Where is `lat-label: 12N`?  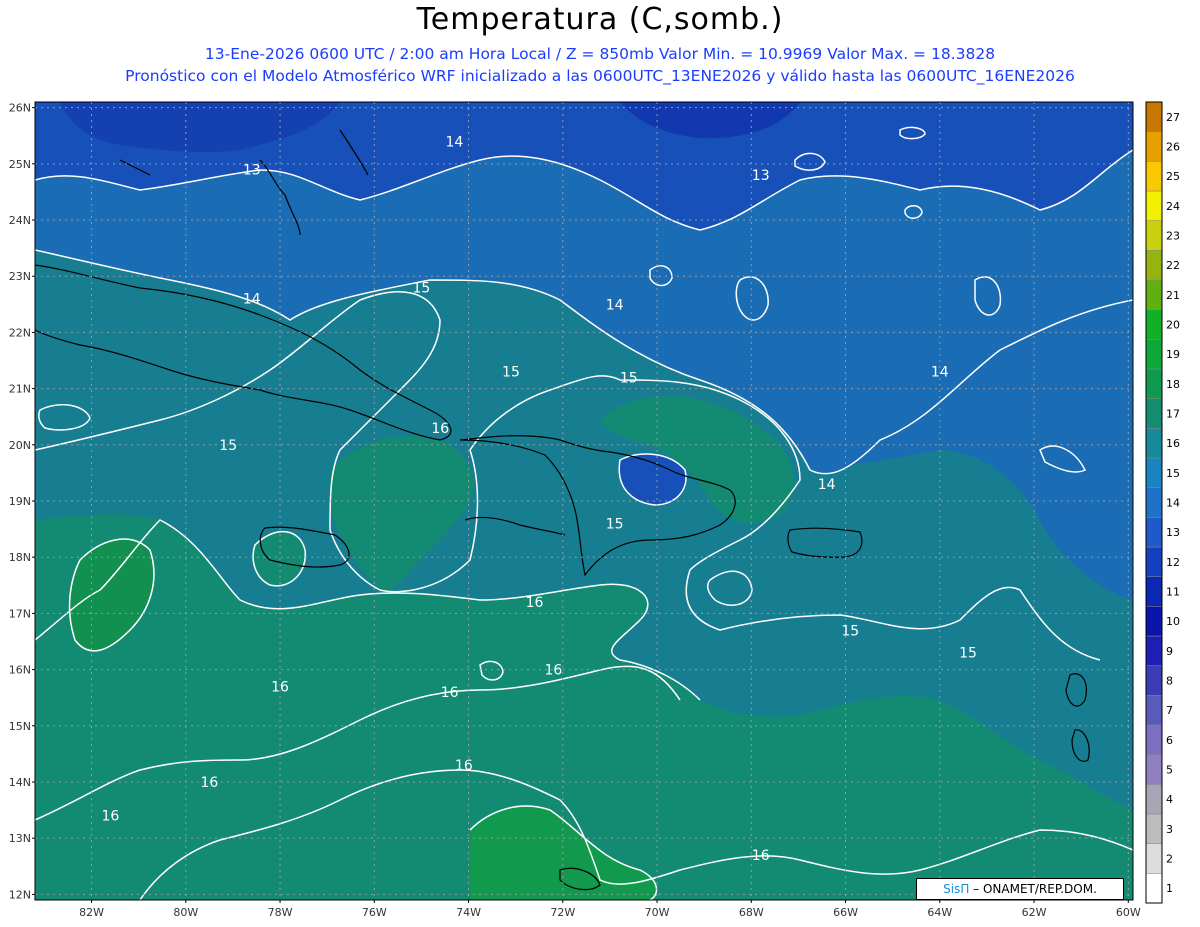
lat-label: 12N is located at coordinates (20, 894).